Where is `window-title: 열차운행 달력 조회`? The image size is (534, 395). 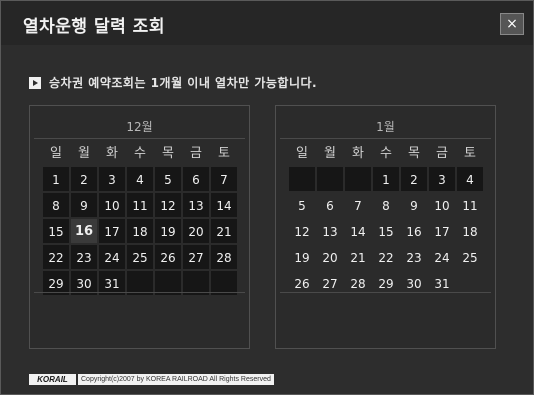 window-title: 열차운행 달력 조회 is located at coordinates (94, 27).